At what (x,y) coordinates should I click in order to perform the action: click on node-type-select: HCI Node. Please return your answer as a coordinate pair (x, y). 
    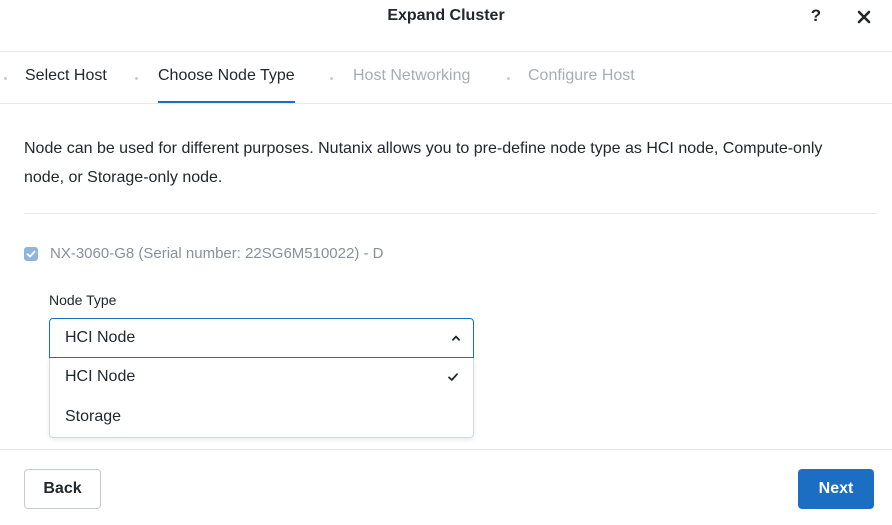
    Looking at the image, I should click on (261, 338).